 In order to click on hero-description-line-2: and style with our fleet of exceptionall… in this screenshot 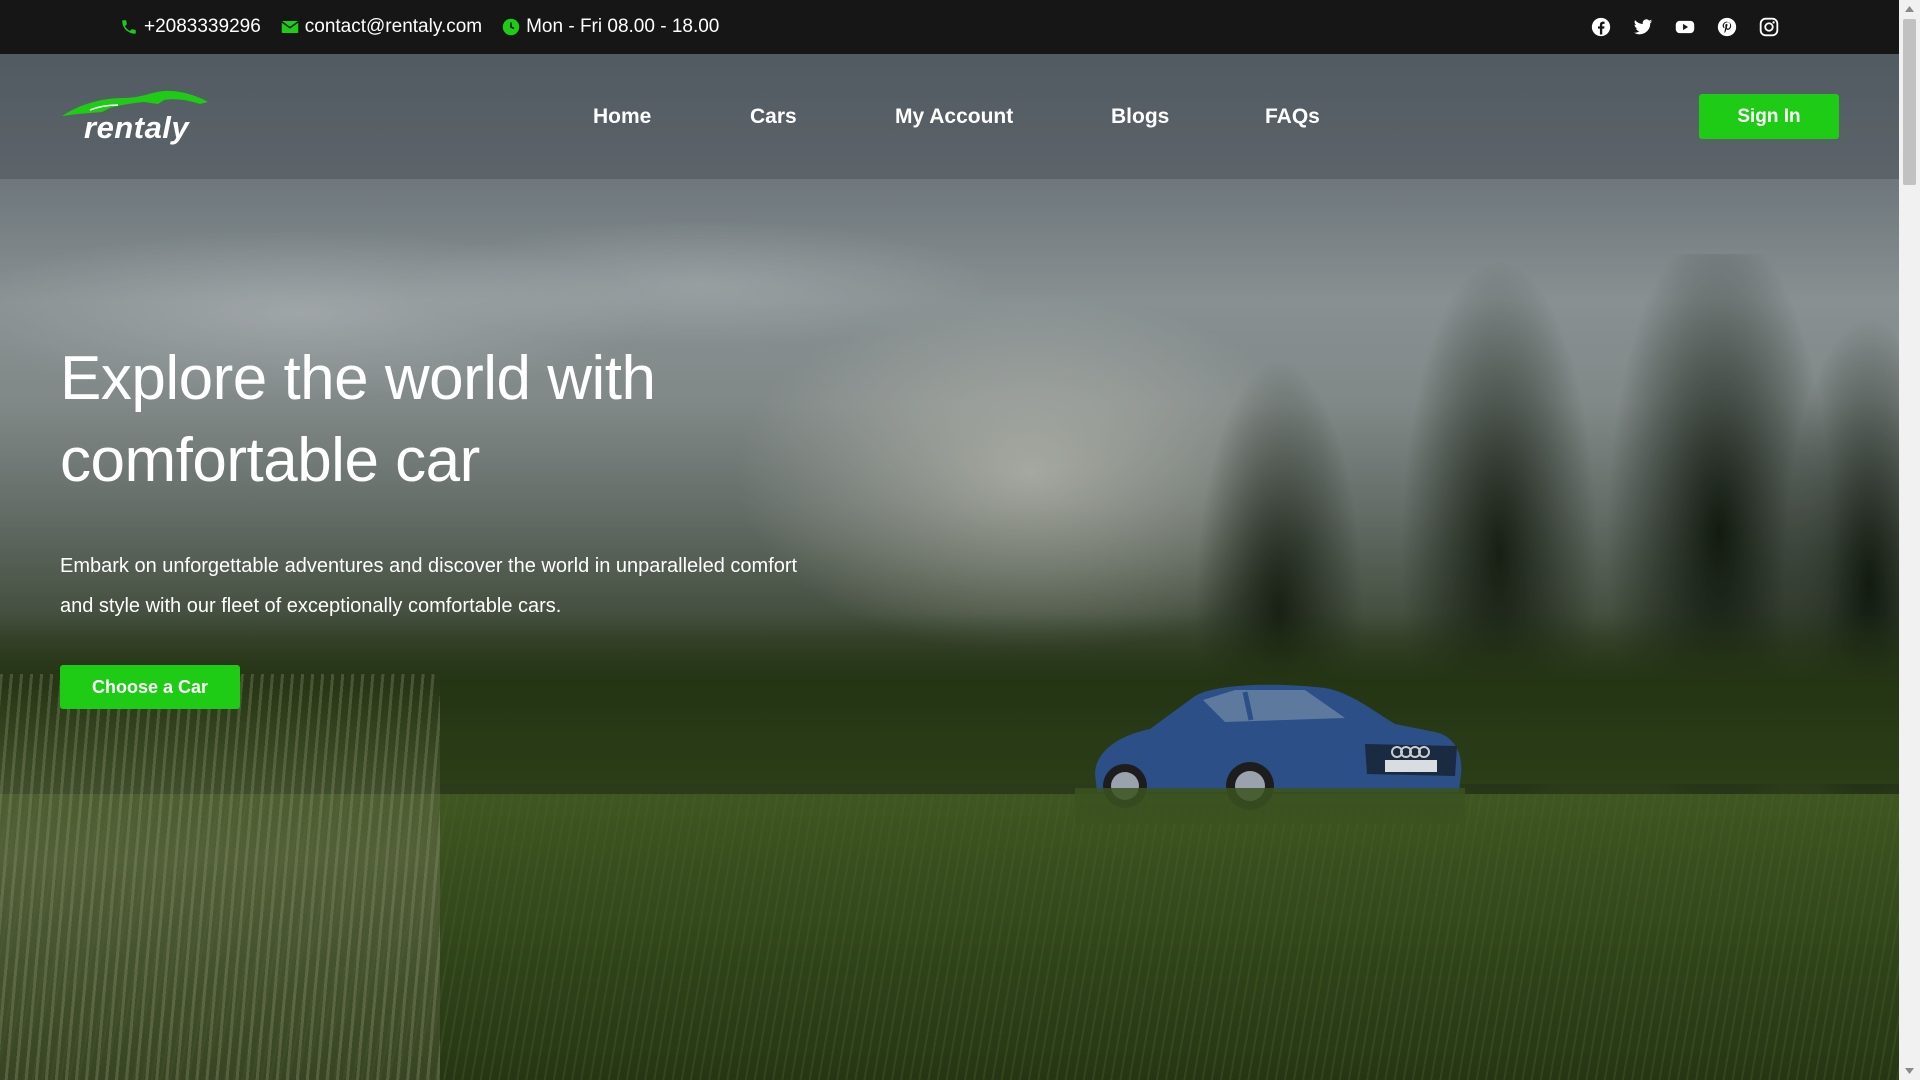, I will do `click(311, 606)`.